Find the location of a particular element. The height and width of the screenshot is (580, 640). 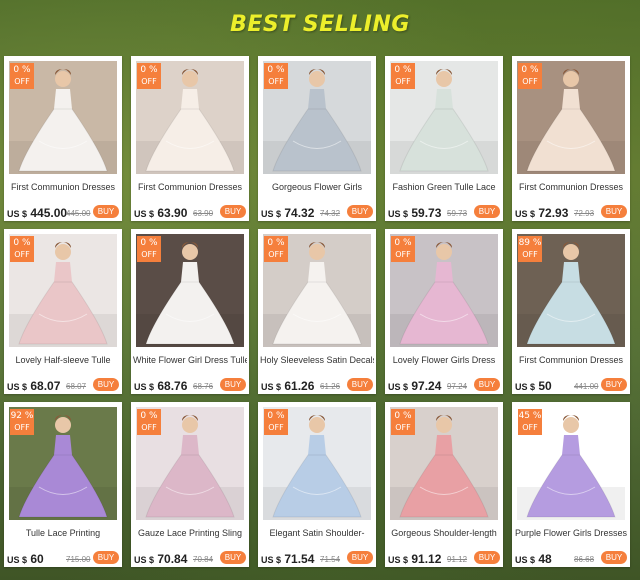

price-value: 71.54 is located at coordinates (299, 559).